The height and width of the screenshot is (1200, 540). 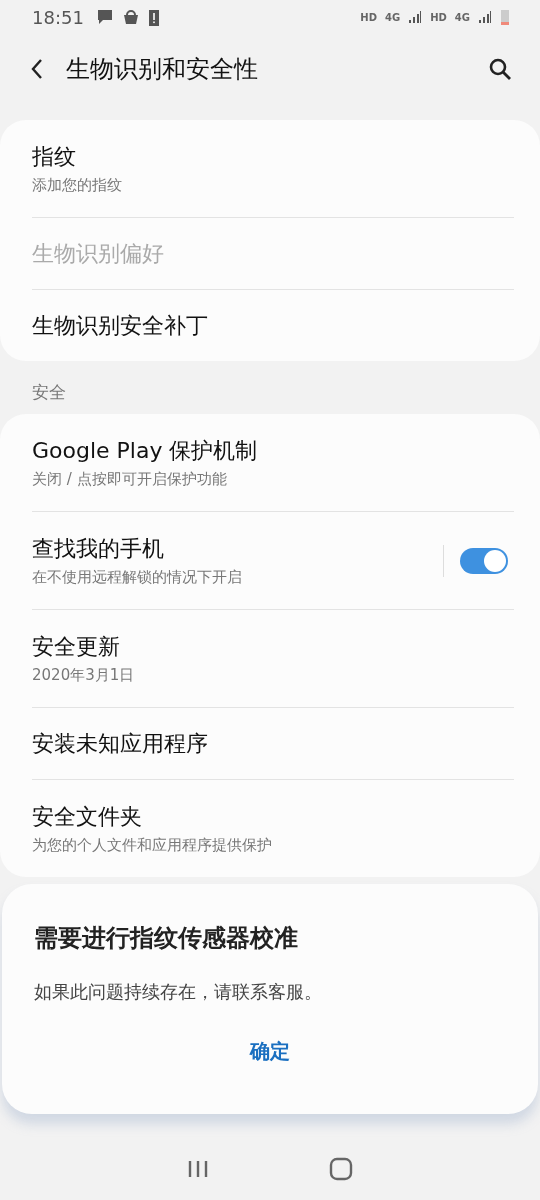 I want to click on dialog-title: 需要进行指纹传感器校准, so click(x=166, y=938).